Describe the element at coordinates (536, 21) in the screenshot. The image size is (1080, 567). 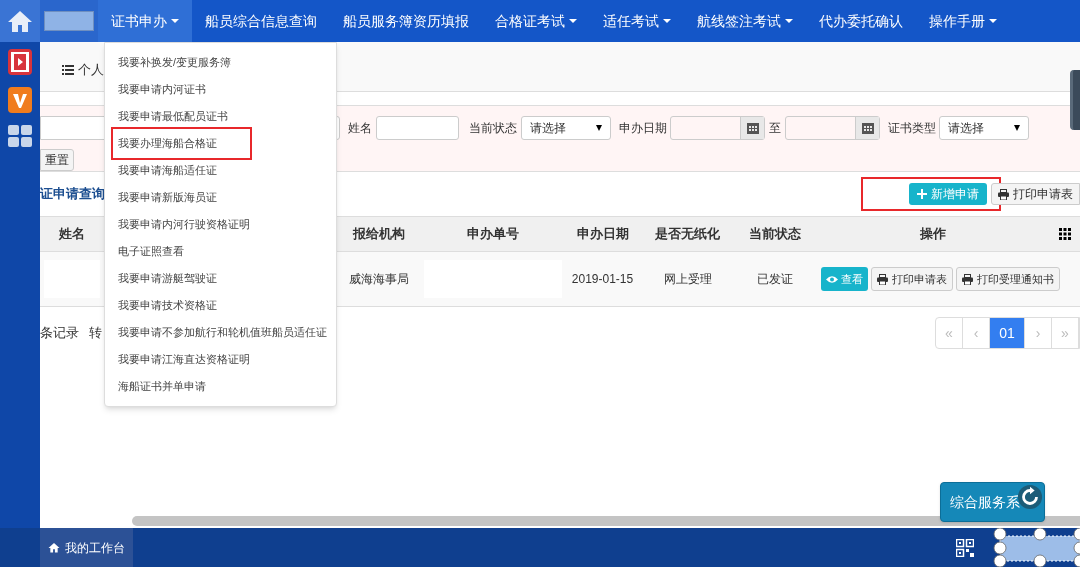
I see `nav-menu-item: 合格证考试` at that location.